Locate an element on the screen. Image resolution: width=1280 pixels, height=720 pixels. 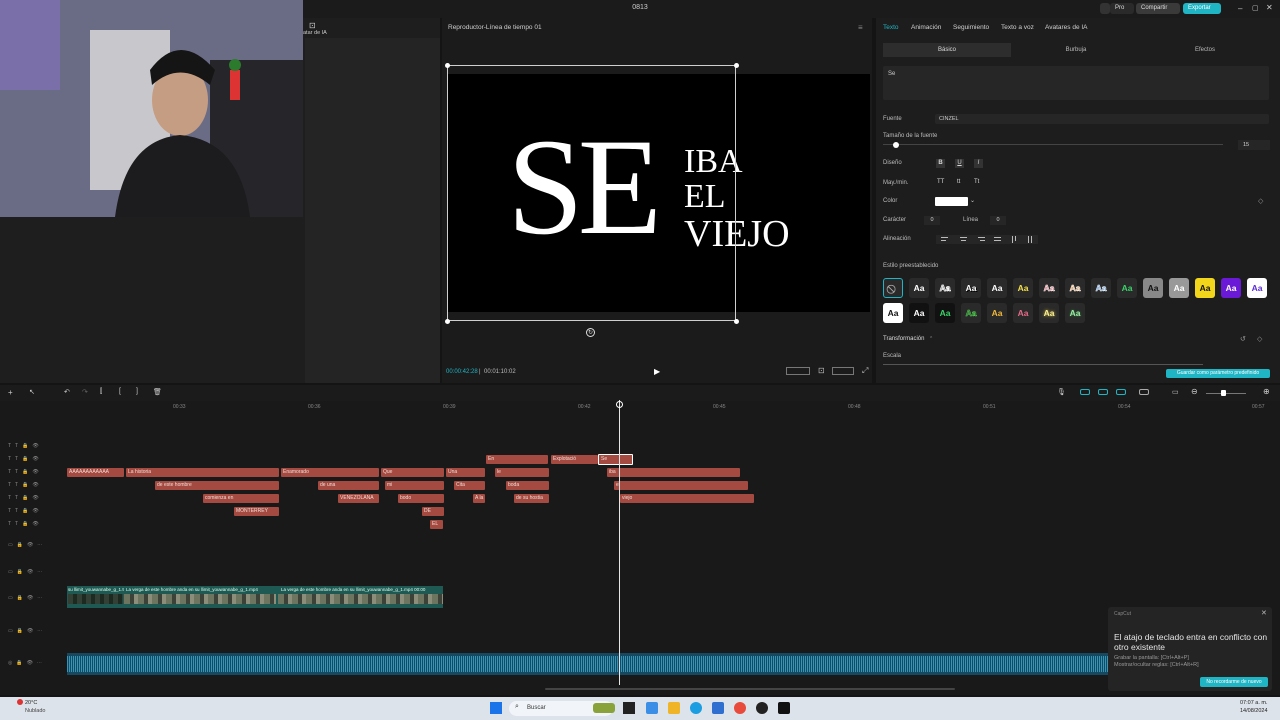
selection-box is located at coordinates (591, 193).